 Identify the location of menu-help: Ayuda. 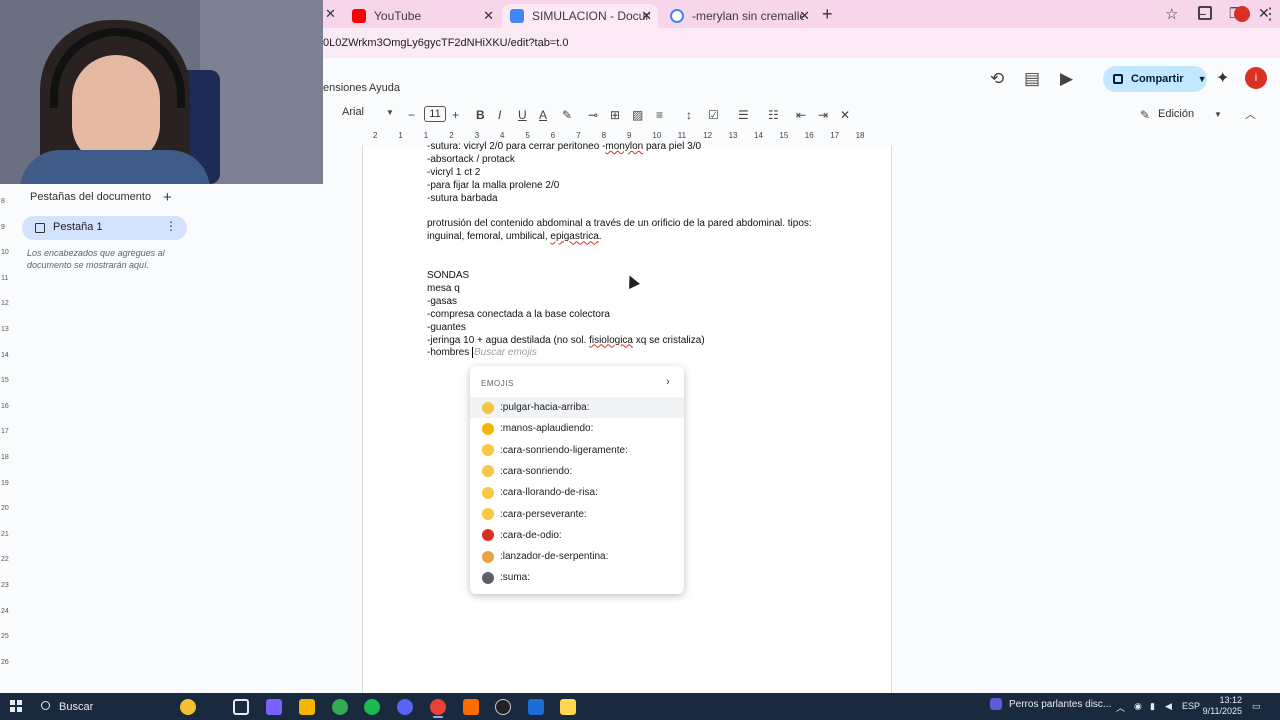
(384, 88).